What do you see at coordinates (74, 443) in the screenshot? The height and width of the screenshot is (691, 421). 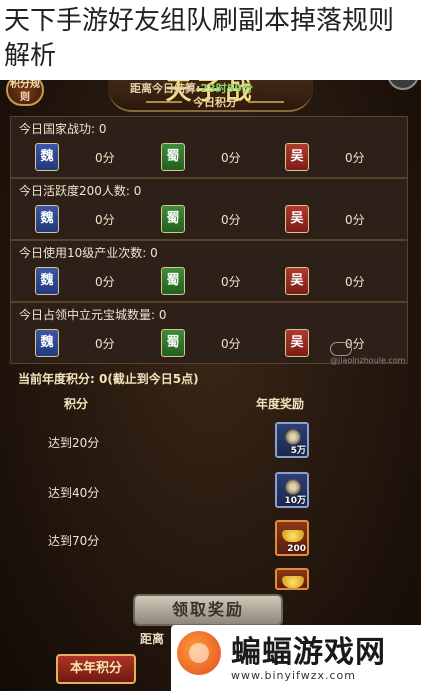 I see `reward-threshold: 达到20分` at bounding box center [74, 443].